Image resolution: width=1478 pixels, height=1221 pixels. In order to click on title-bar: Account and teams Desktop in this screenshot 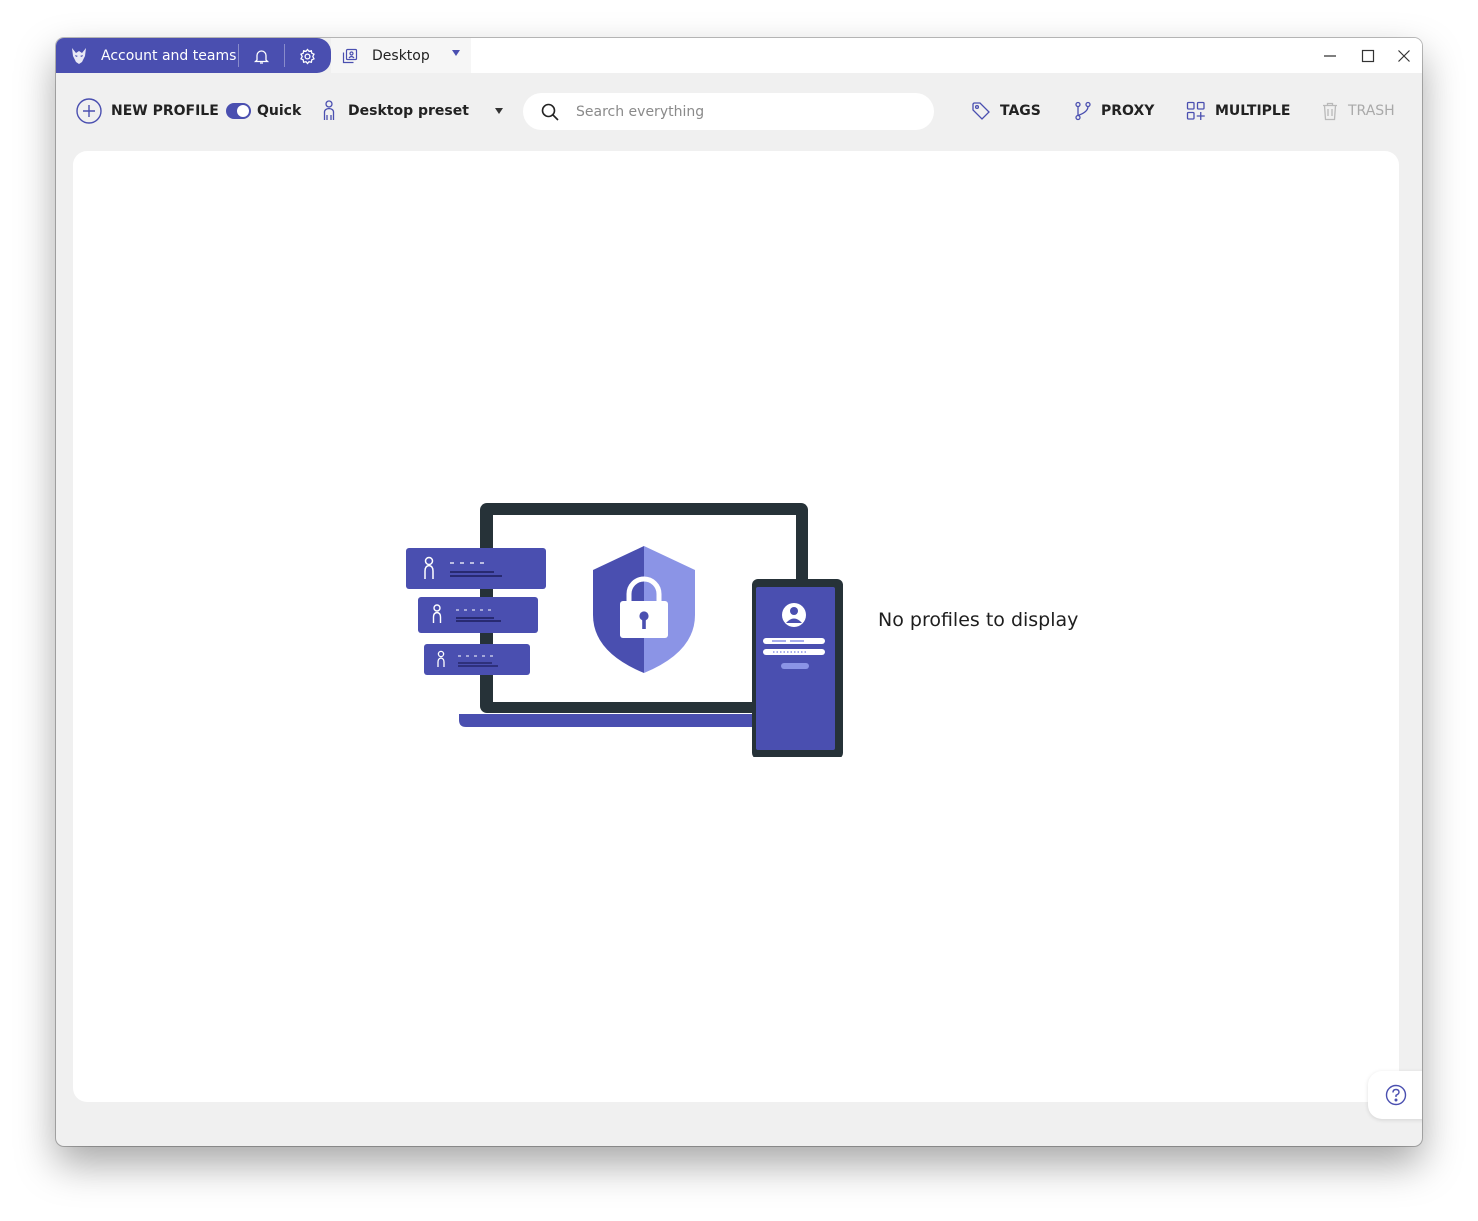, I will do `click(739, 55)`.